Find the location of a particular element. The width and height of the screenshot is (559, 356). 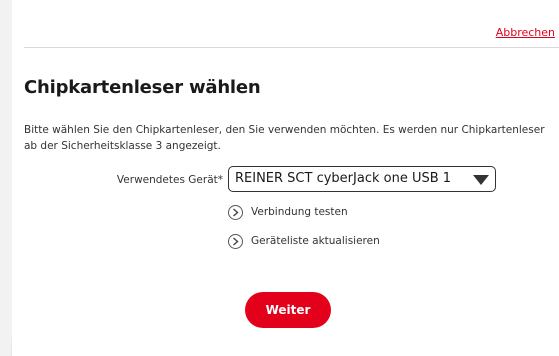

refresh-device-list-label: Geräteliste aktualisieren is located at coordinates (315, 241).